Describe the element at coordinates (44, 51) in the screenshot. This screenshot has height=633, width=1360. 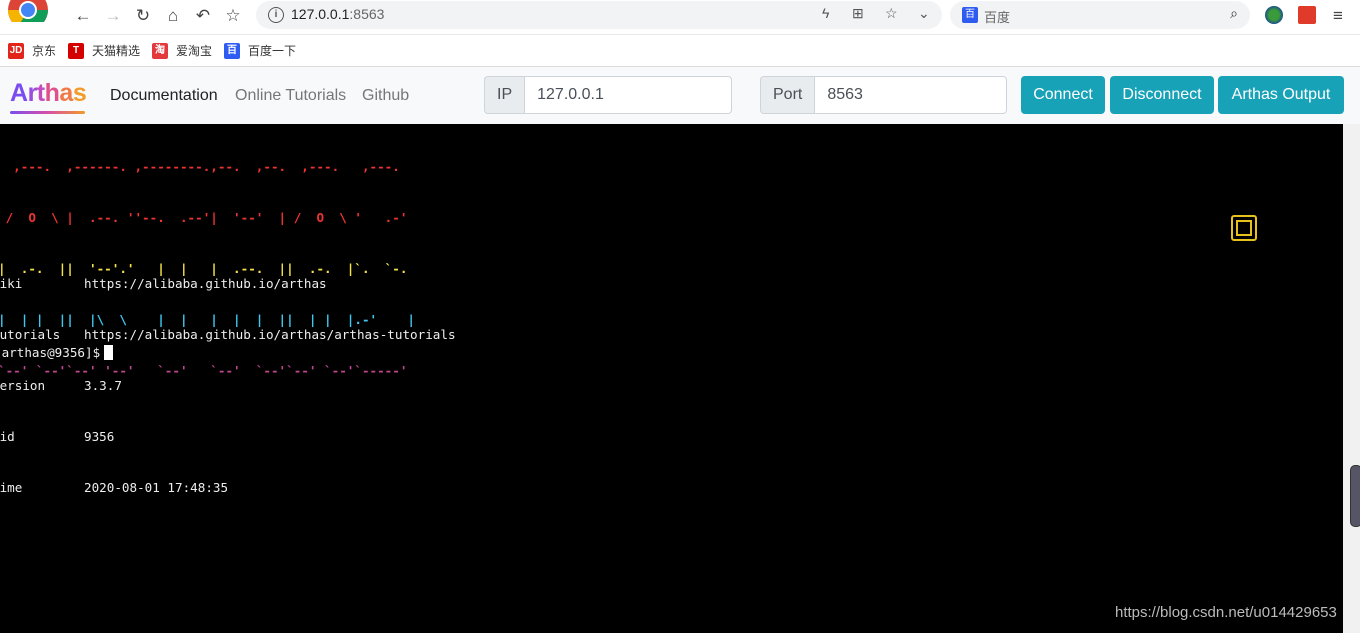
I see `bookmark-label: 京东` at that location.